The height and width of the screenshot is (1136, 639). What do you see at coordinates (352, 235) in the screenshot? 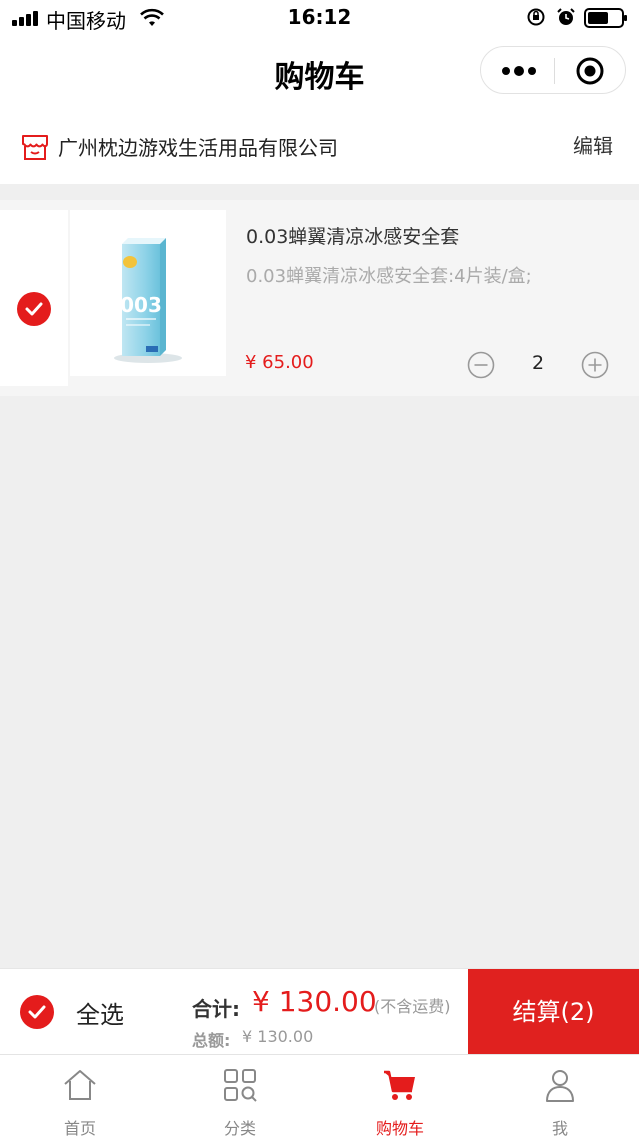
I see `product-title: 0.03蝉翼清凉冰感安全套` at bounding box center [352, 235].